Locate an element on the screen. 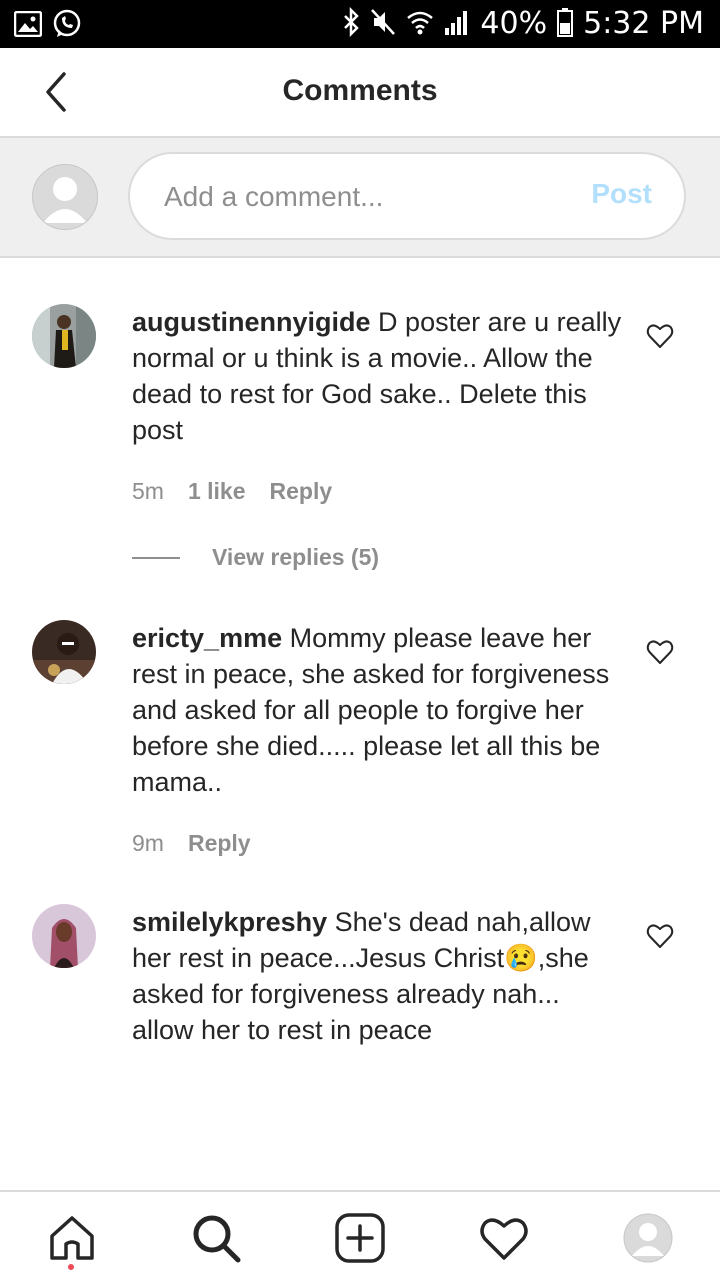  comment-username: smilelykpreshy is located at coordinates (229, 922).